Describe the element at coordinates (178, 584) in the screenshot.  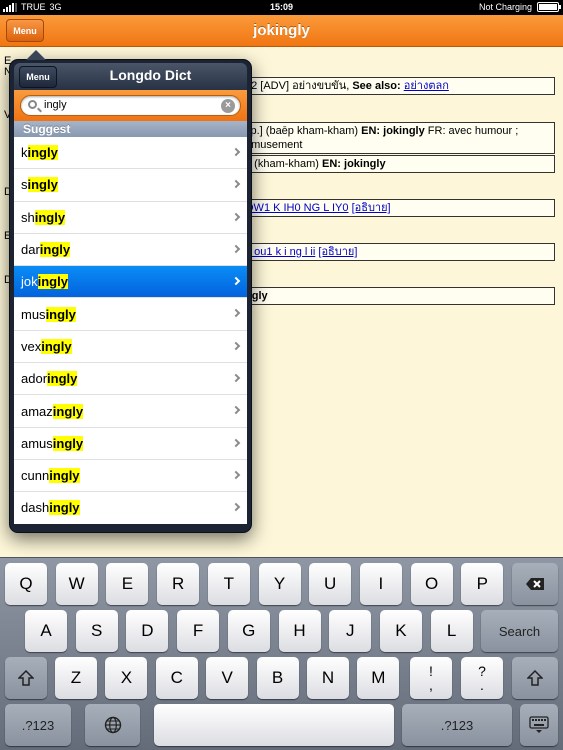
I see `key-r: R` at that location.